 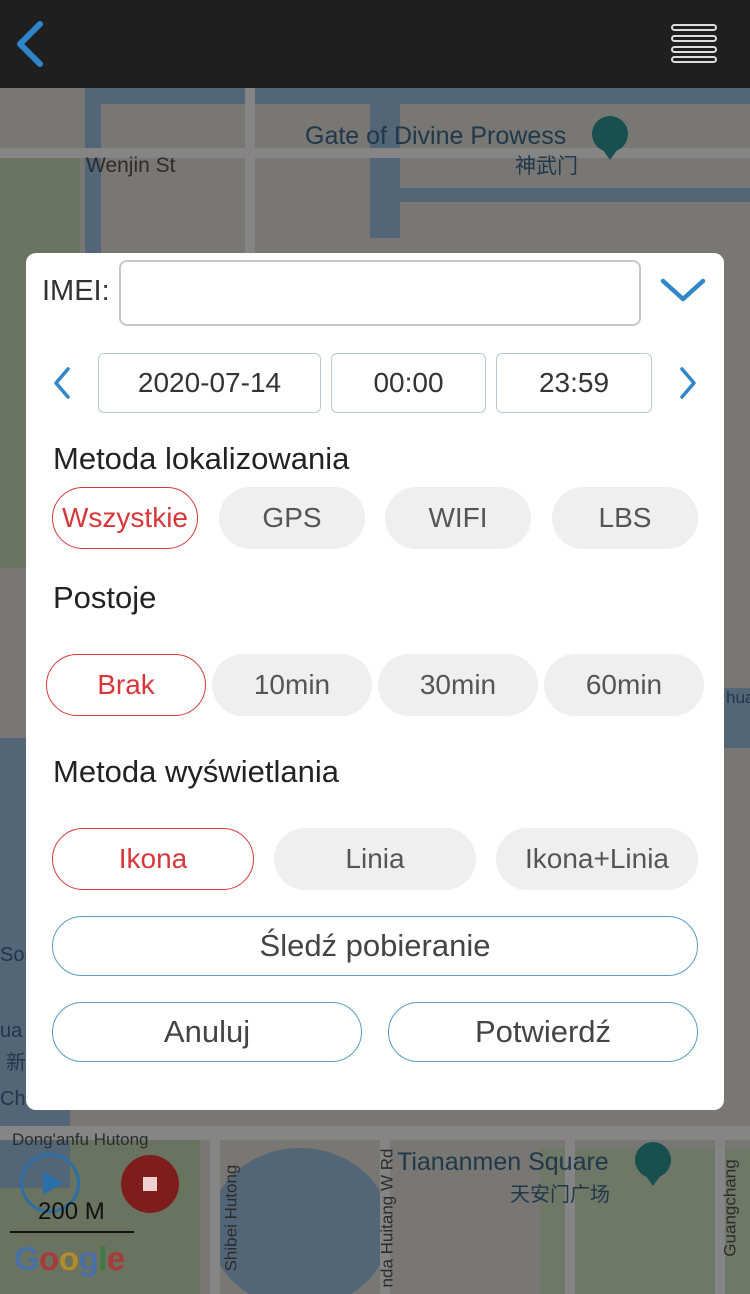 I want to click on prev-day-button, so click(x=63, y=383).